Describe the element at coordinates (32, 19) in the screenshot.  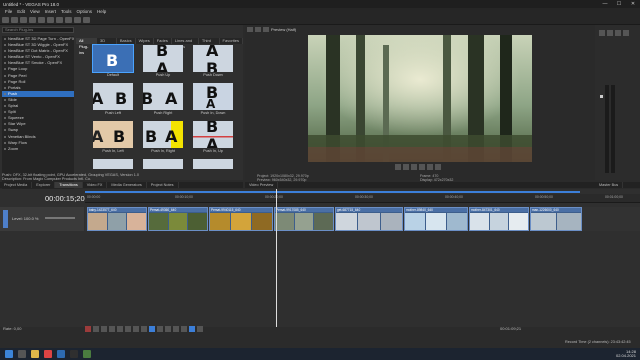
I see `render-icon` at that location.